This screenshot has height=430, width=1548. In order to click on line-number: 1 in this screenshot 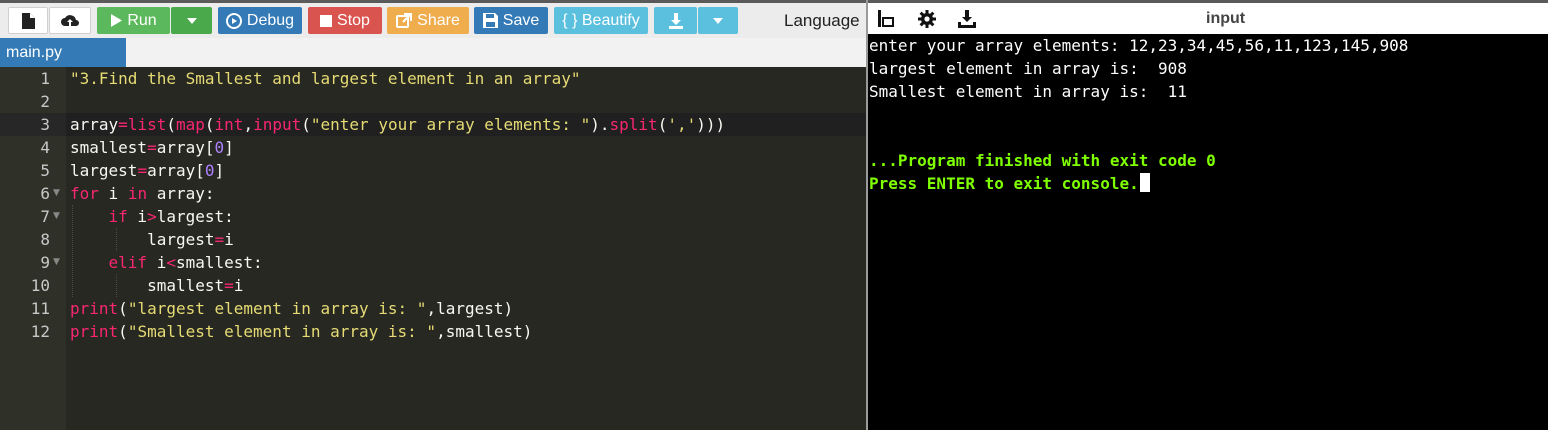, I will do `click(45, 78)`.